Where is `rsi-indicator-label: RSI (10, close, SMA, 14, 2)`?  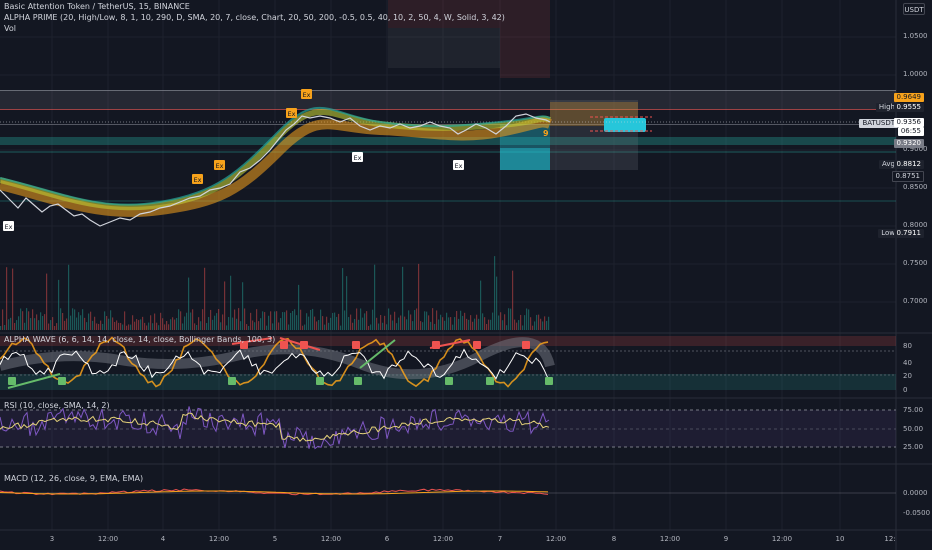
rsi-indicator-label: RSI (10, close, SMA, 14, 2) is located at coordinates (57, 406).